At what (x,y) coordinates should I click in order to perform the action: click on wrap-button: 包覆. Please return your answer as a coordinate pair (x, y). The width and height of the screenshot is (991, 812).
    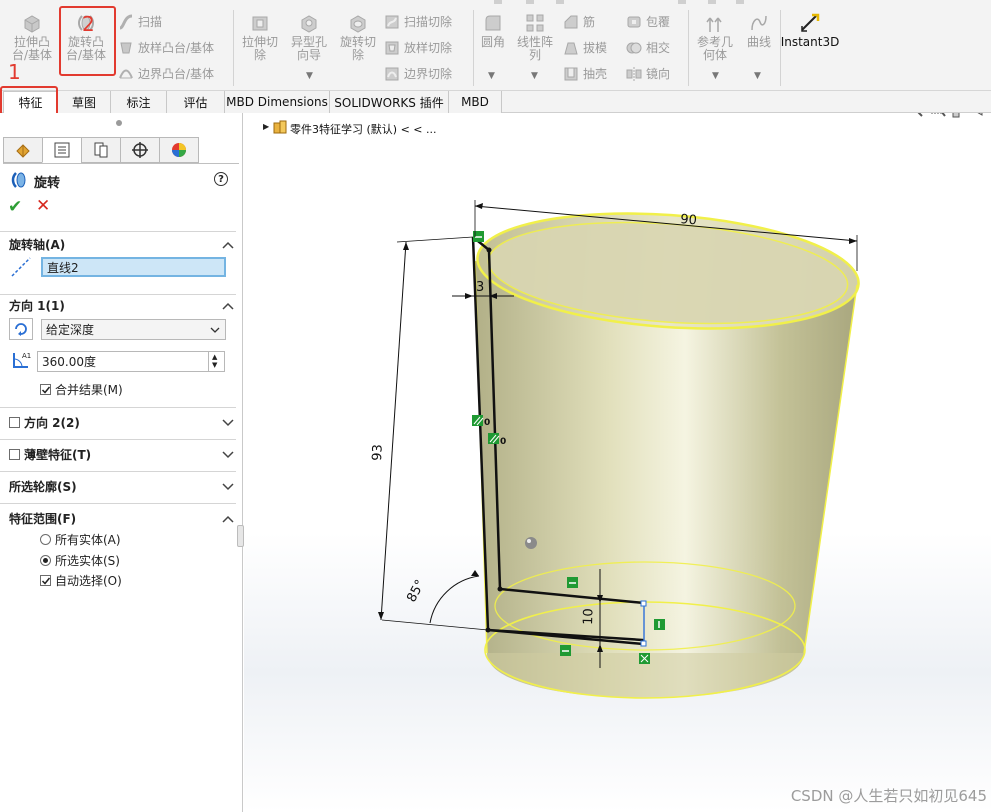
    Looking at the image, I should click on (648, 21).